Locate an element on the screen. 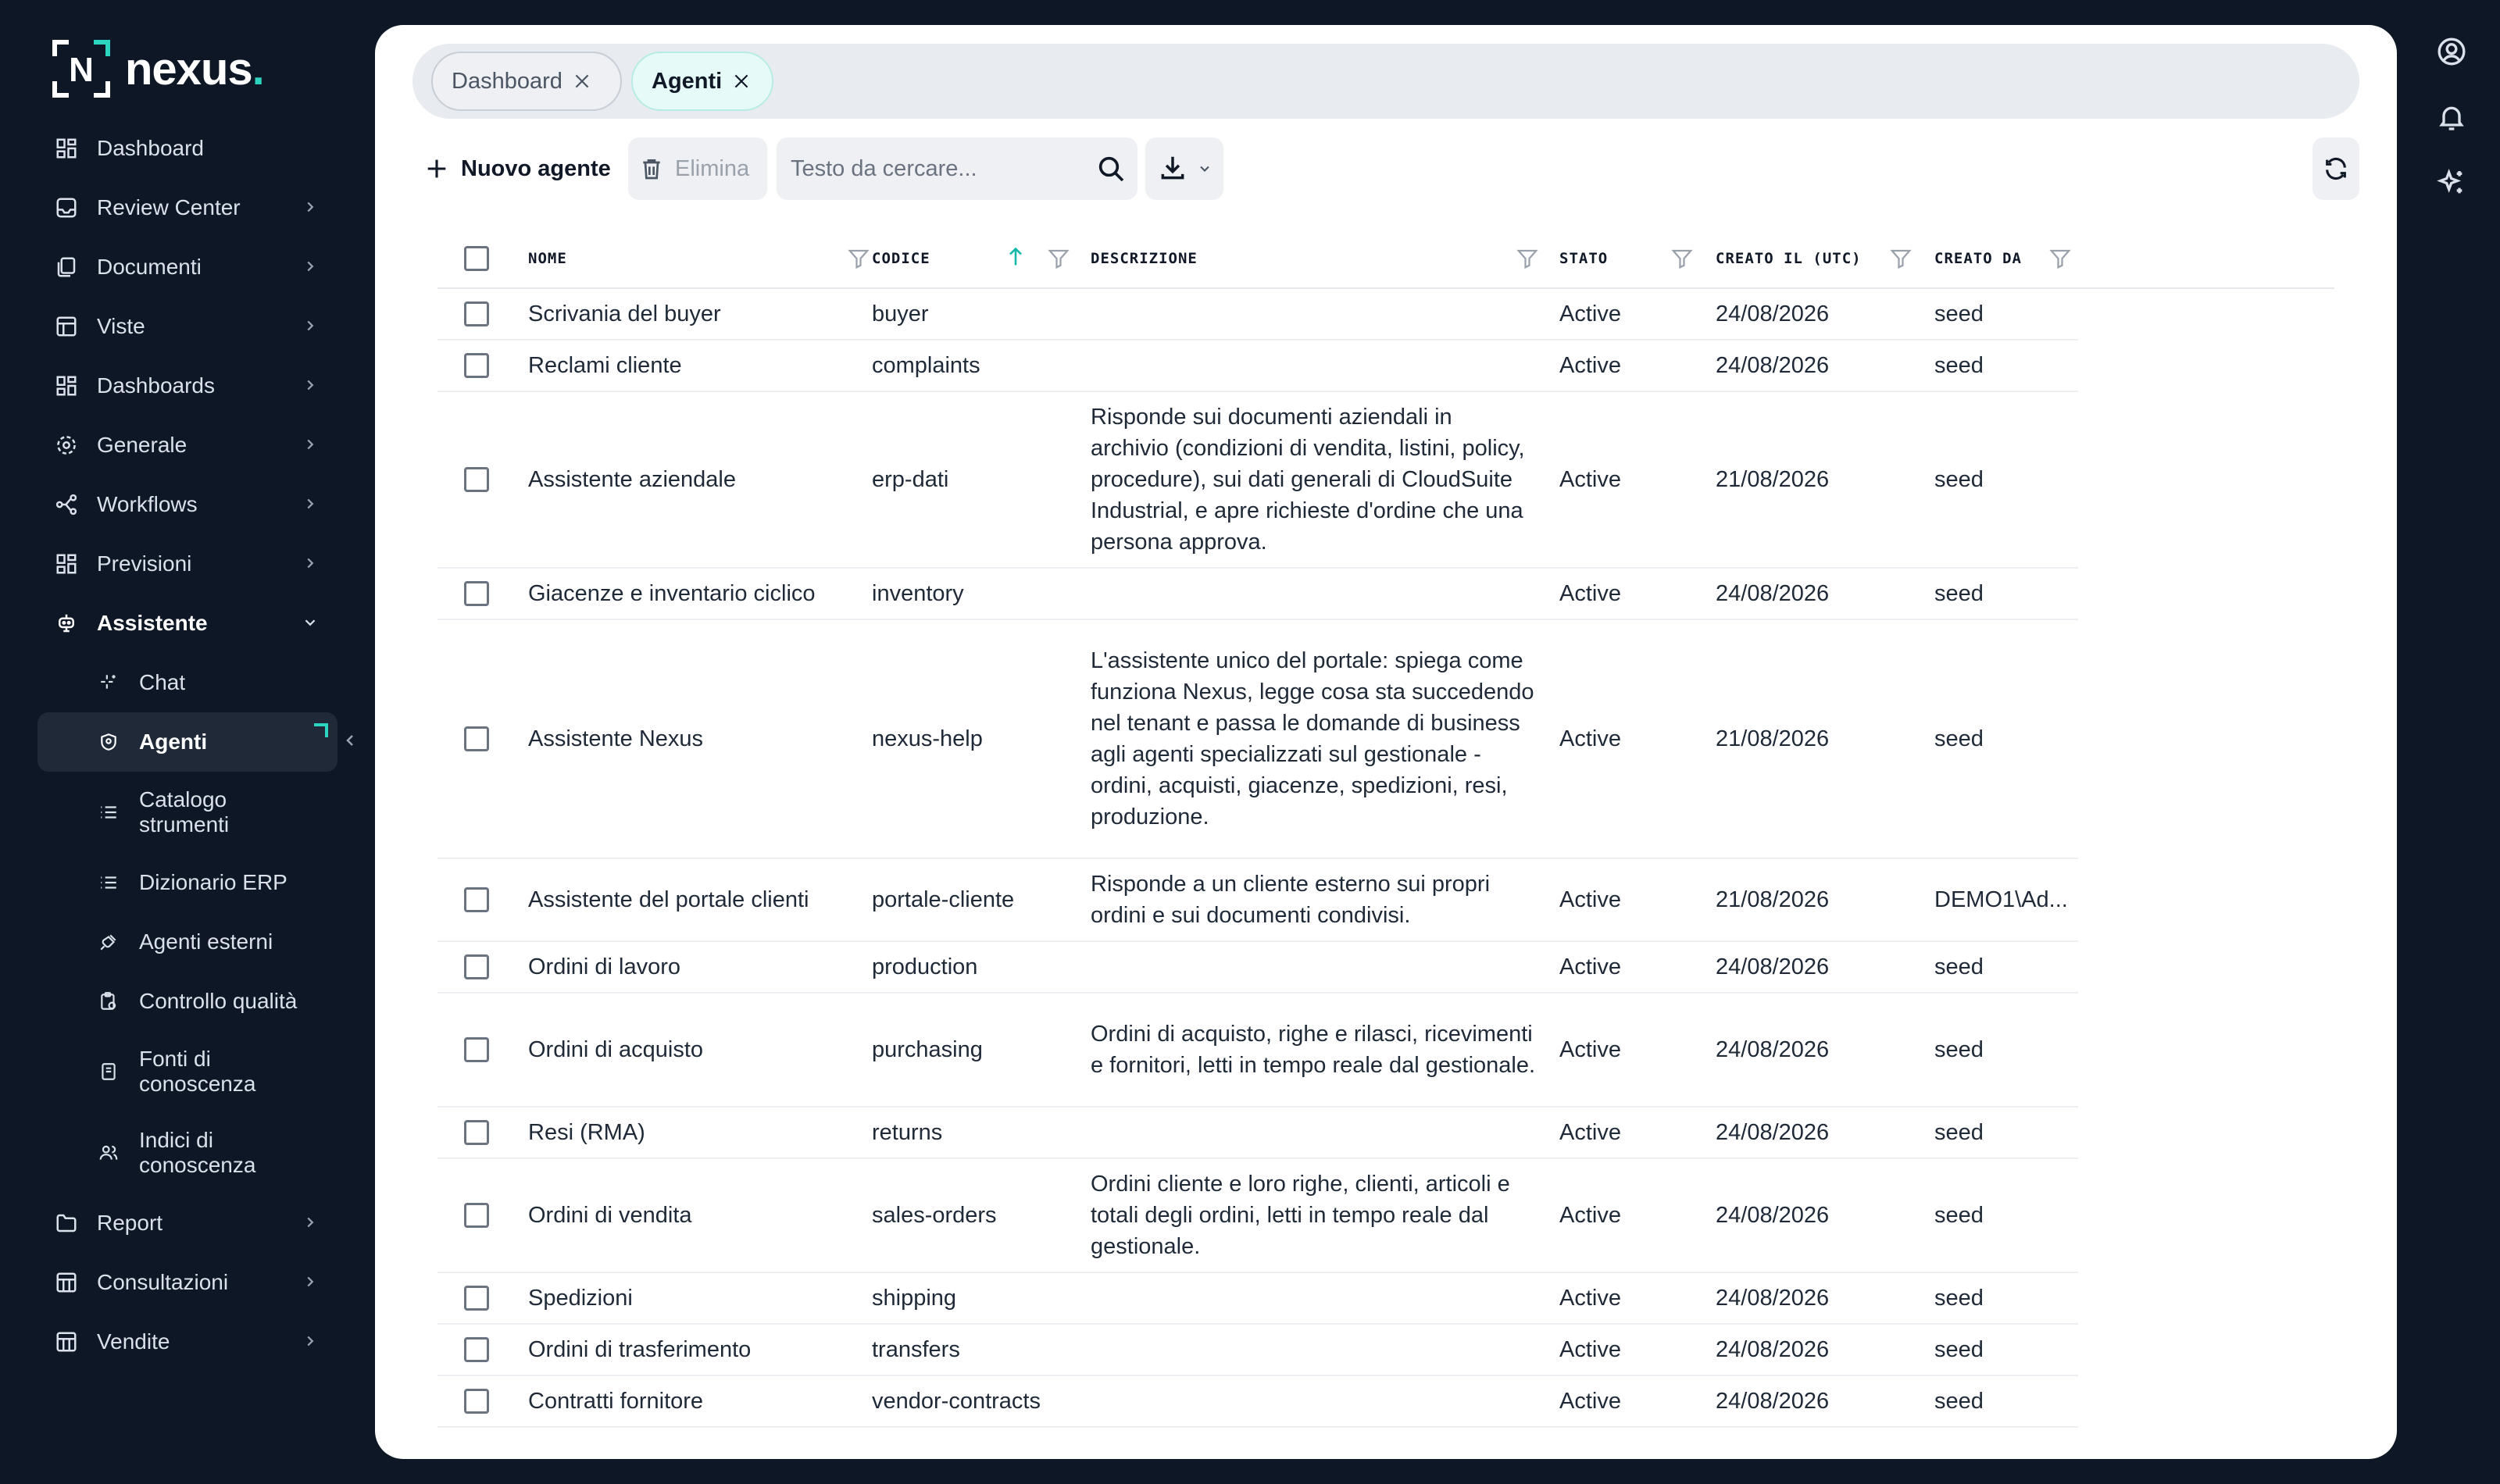 The width and height of the screenshot is (2500, 1484). sidebar-item-dashboards: Dashboards is located at coordinates (188, 386).